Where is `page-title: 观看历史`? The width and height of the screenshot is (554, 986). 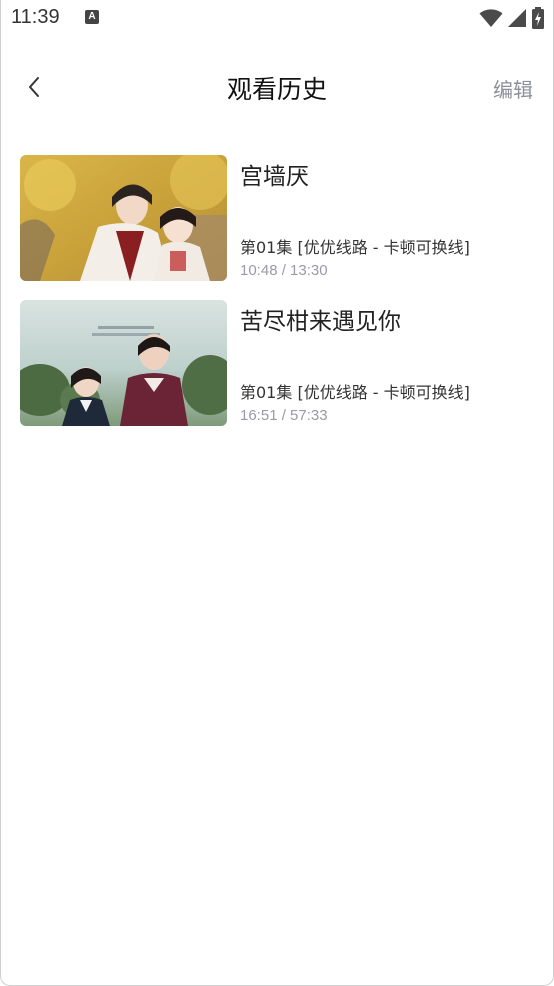 page-title: 观看历史 is located at coordinates (276, 89).